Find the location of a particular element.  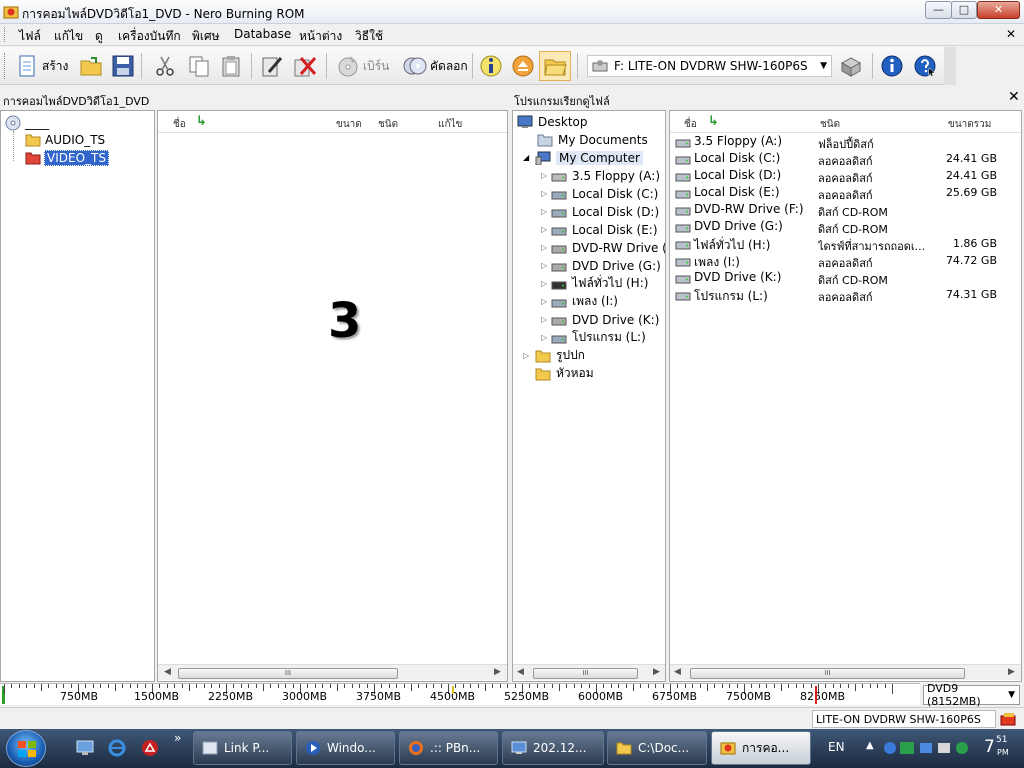

tree-my-computer: ◢ My Computer is located at coordinates (583, 157).